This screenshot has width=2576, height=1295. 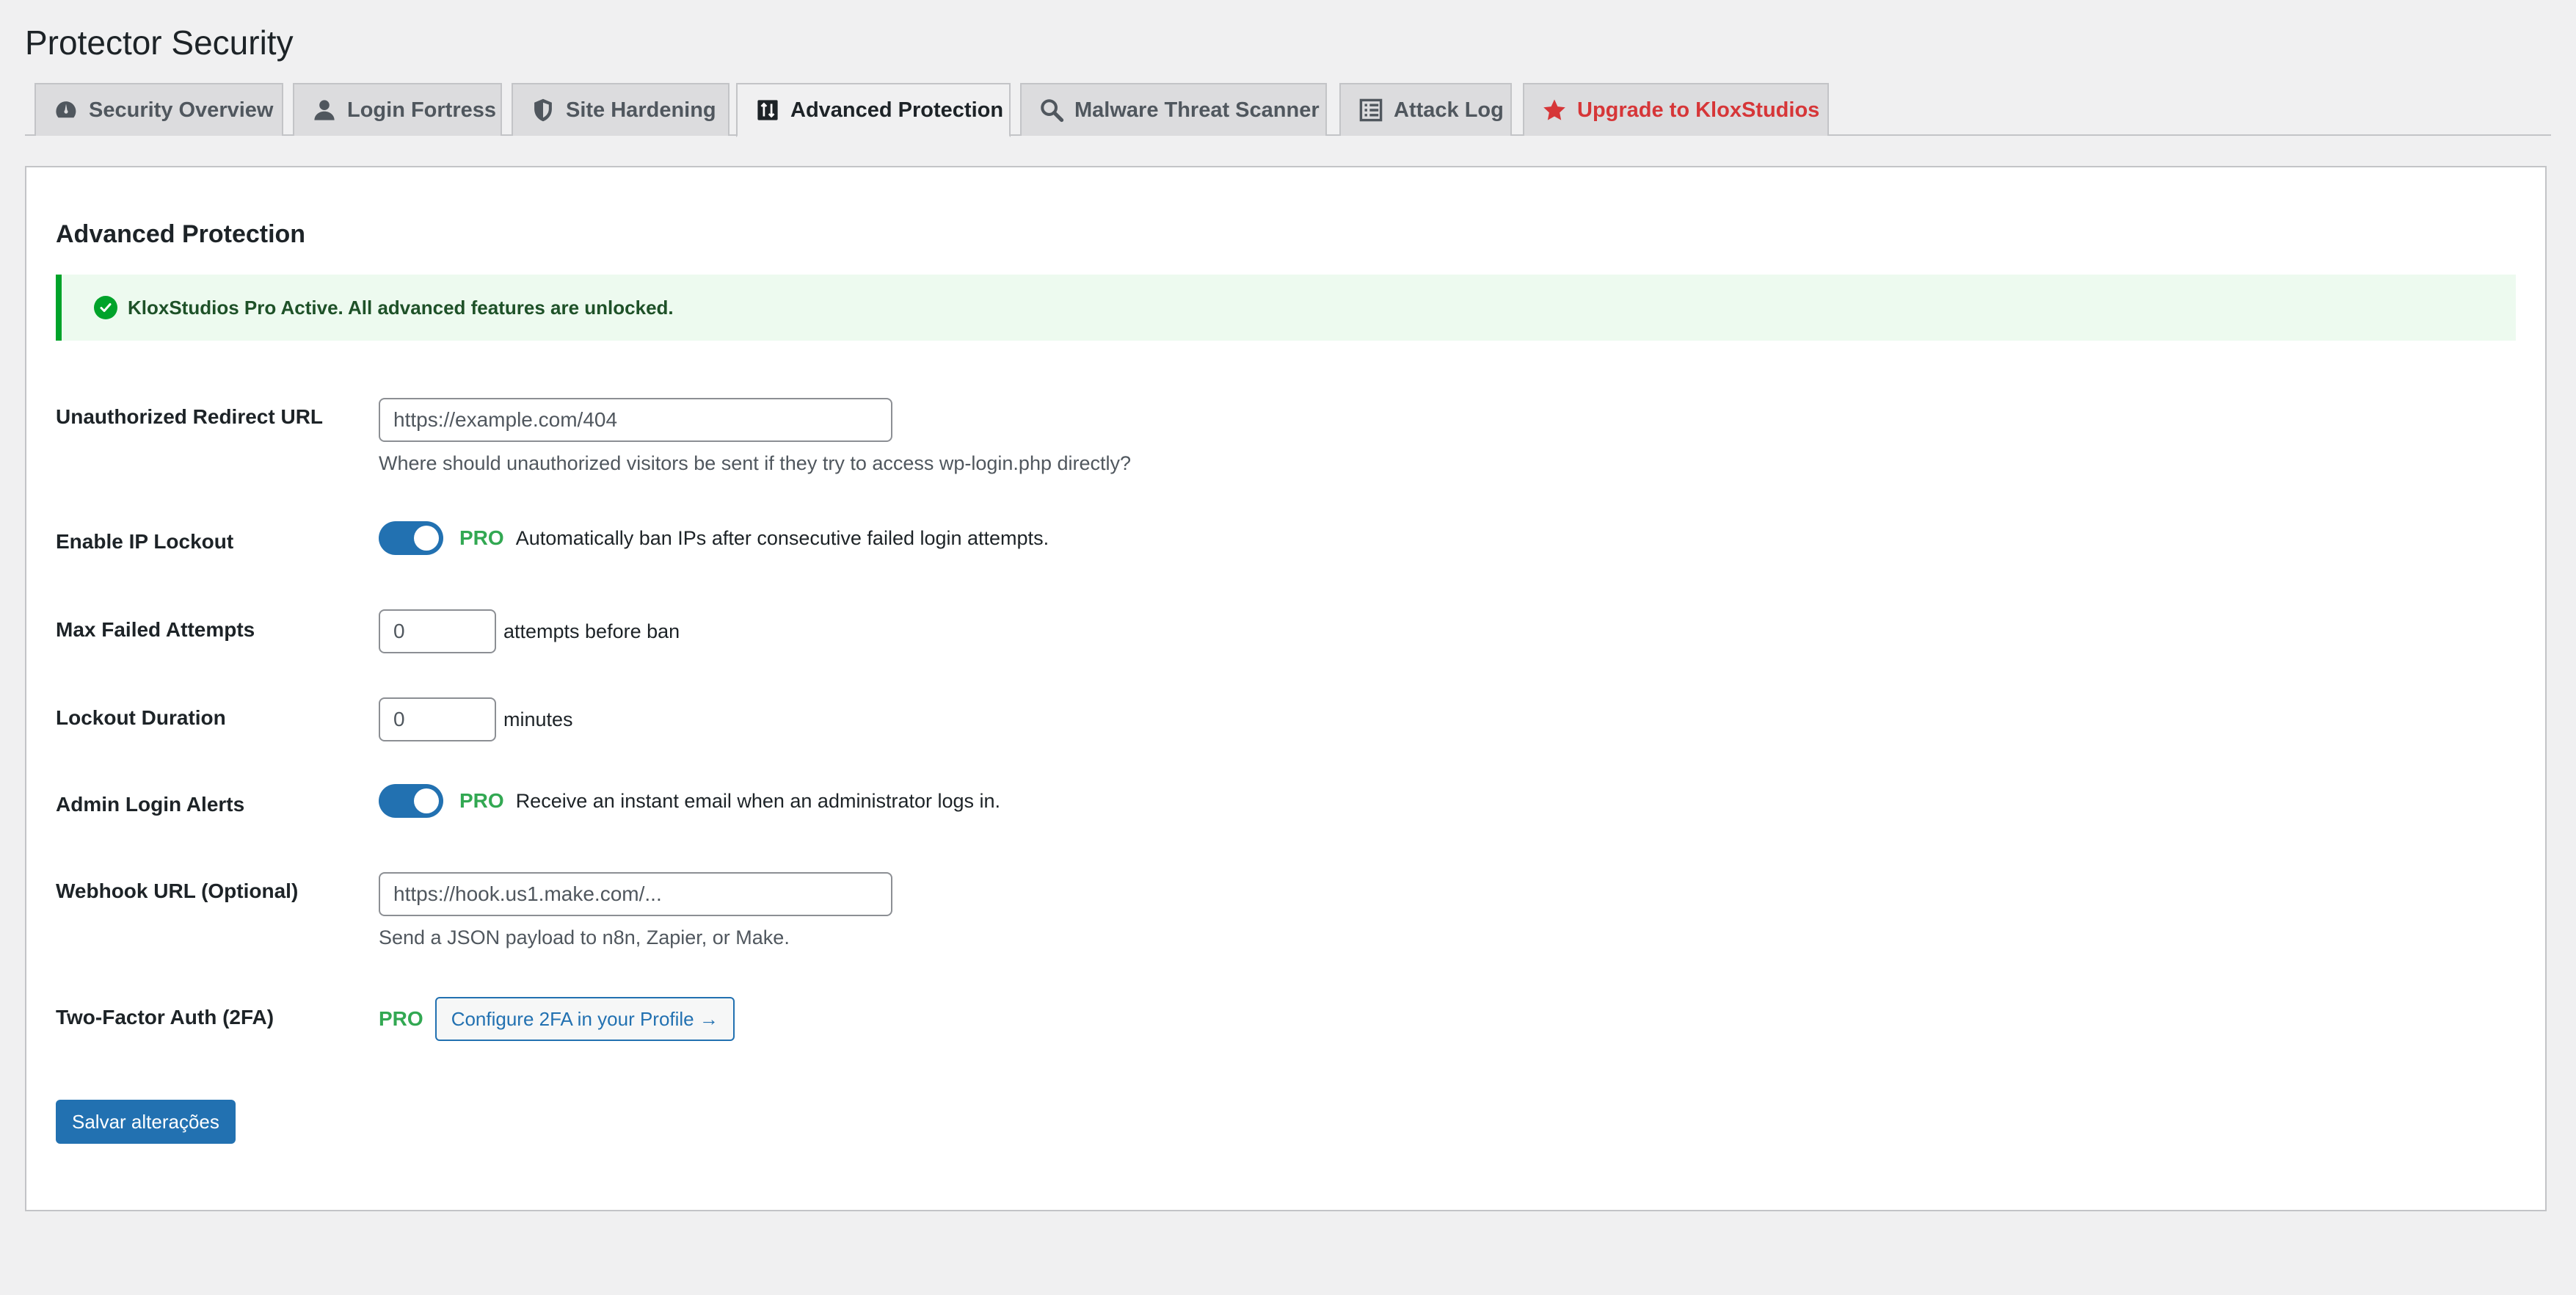 What do you see at coordinates (422, 110) in the screenshot?
I see `tab-label: Login Fortress` at bounding box center [422, 110].